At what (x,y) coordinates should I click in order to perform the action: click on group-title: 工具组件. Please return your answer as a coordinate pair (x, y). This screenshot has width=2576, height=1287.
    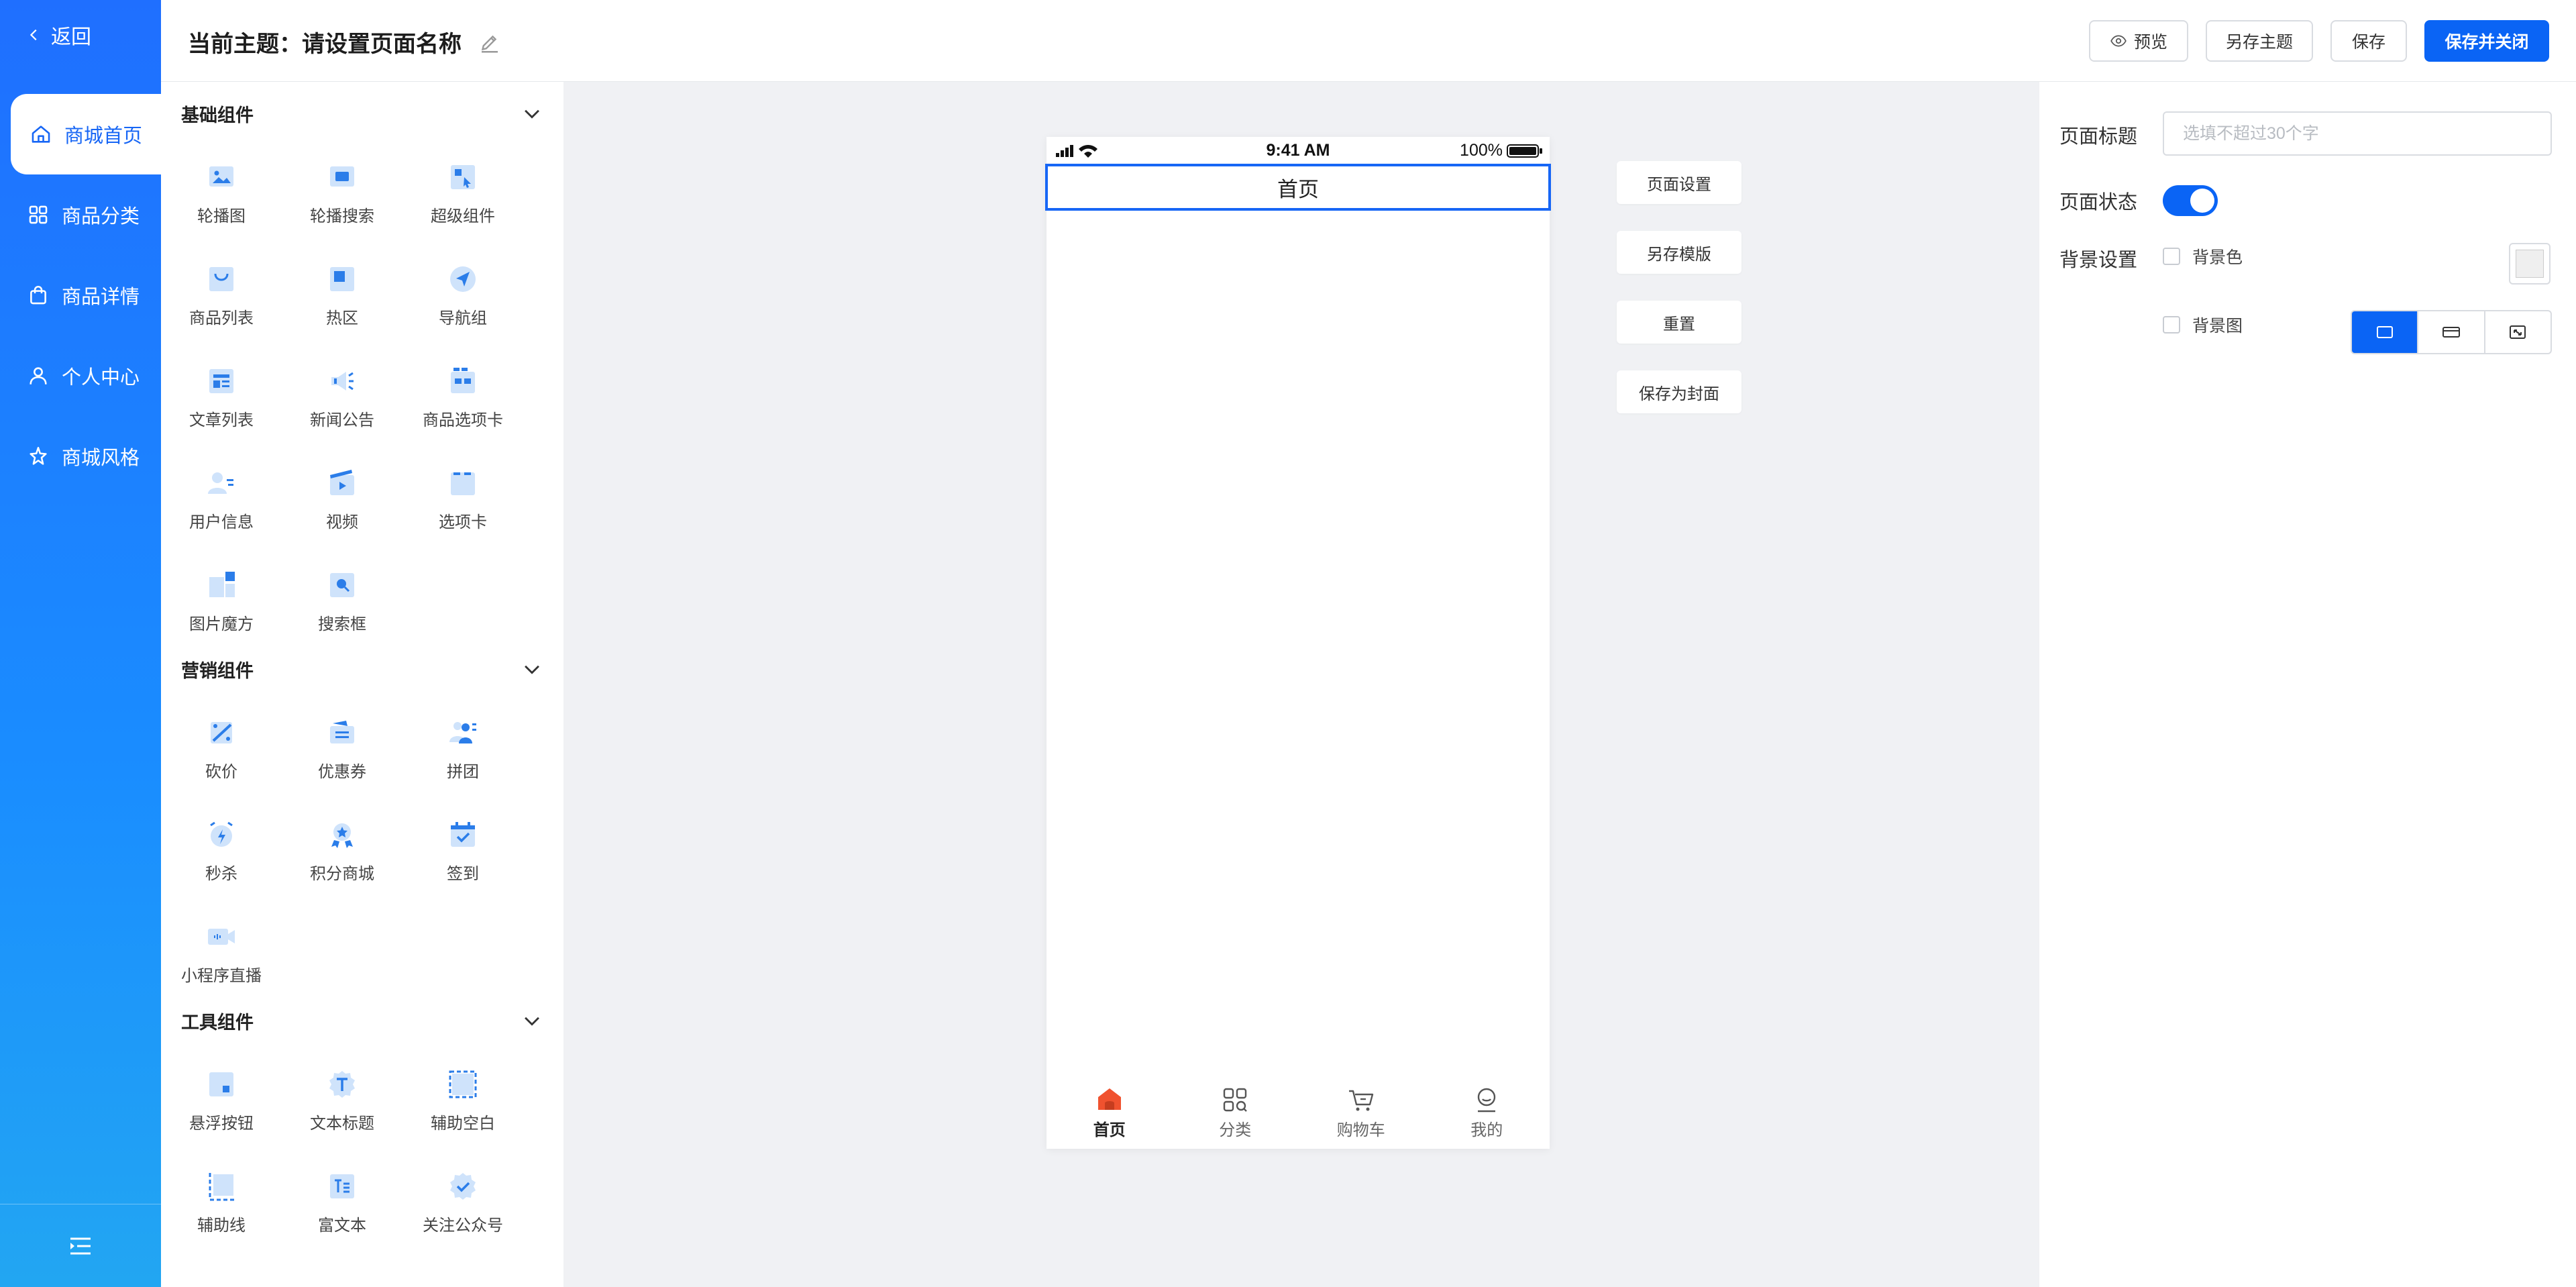
    Looking at the image, I should click on (217, 1023).